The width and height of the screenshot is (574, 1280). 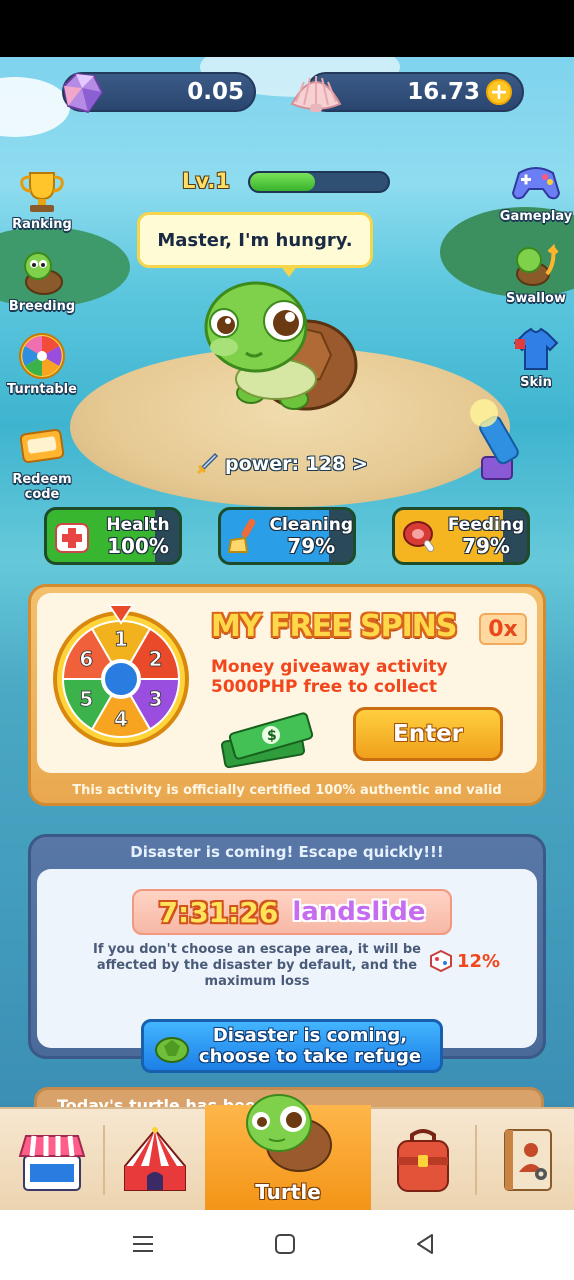 I want to click on breeding-button: Breeding, so click(x=42, y=280).